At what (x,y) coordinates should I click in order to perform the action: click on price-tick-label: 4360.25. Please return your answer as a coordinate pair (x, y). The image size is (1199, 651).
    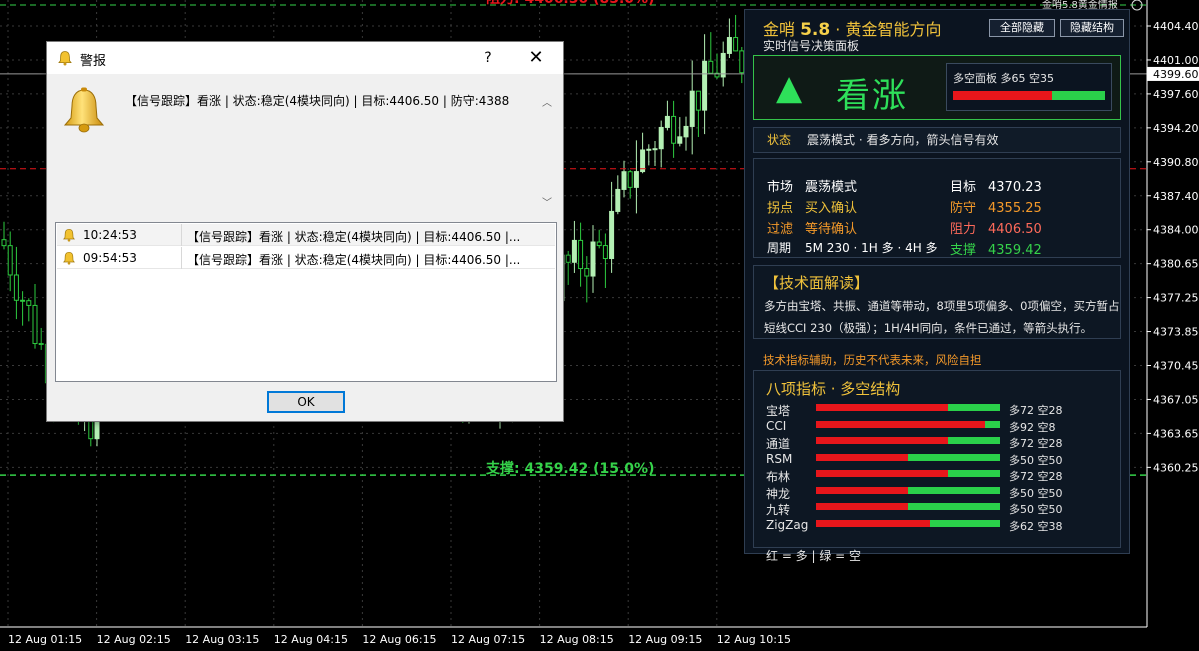
    Looking at the image, I should click on (1176, 467).